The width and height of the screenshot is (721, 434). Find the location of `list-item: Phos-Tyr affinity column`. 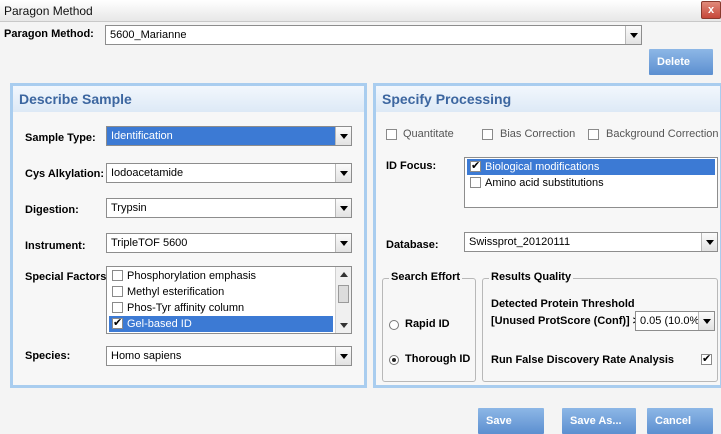

list-item: Phos-Tyr affinity column is located at coordinates (221, 308).